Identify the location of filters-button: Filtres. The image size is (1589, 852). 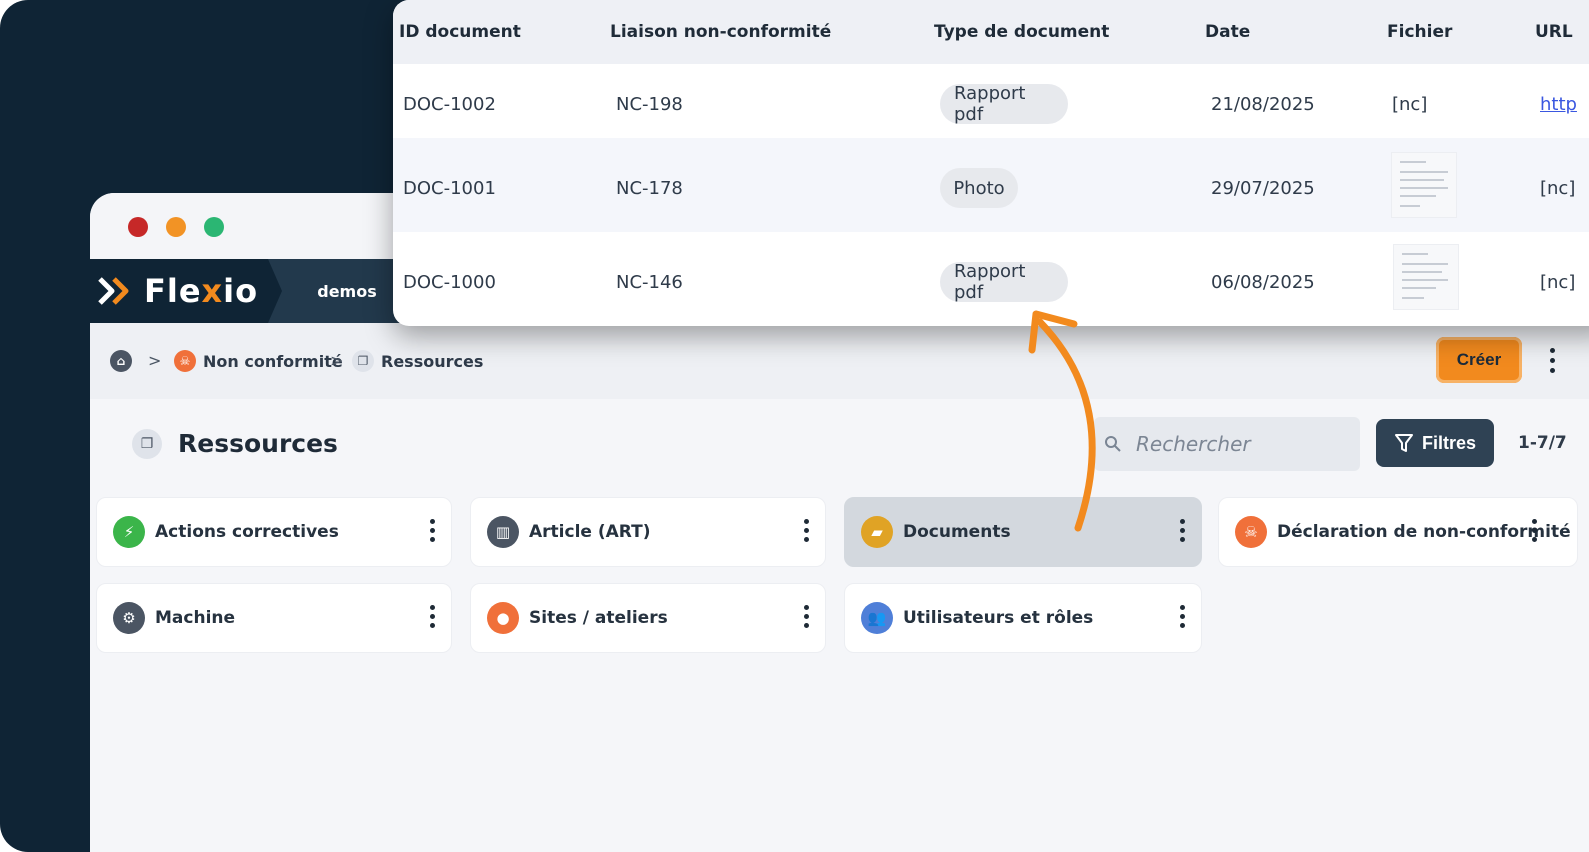
(1435, 443).